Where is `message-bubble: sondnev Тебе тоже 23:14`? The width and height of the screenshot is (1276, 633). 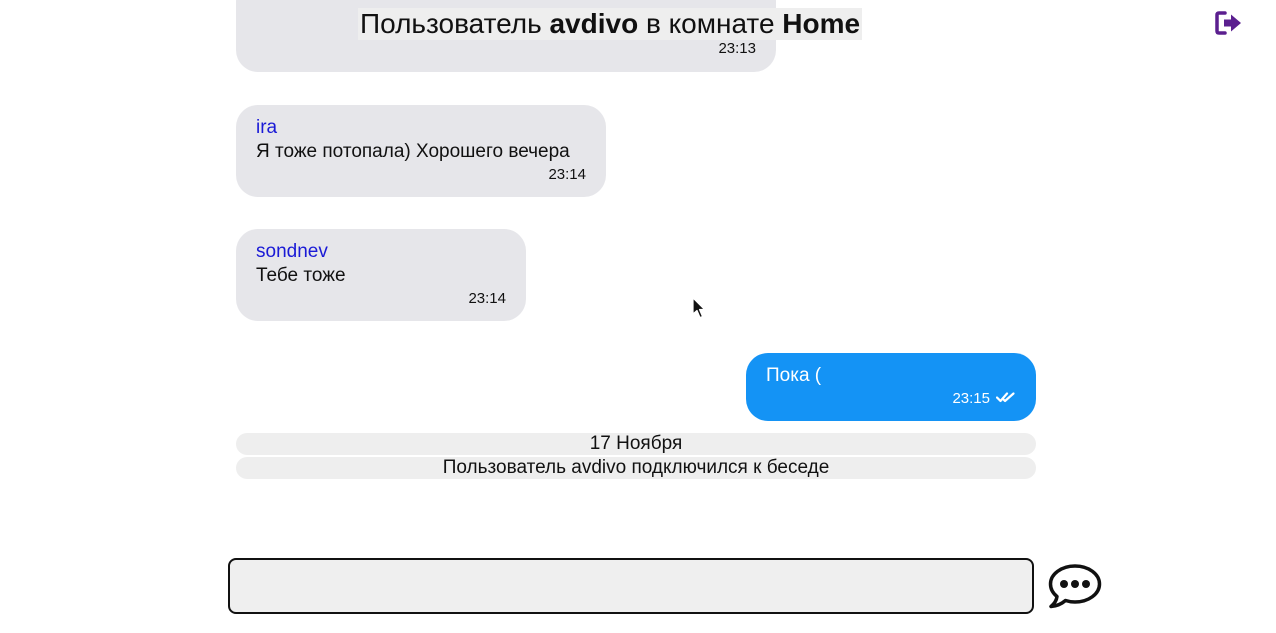
message-bubble: sondnev Тебе тоже 23:14 is located at coordinates (381, 275).